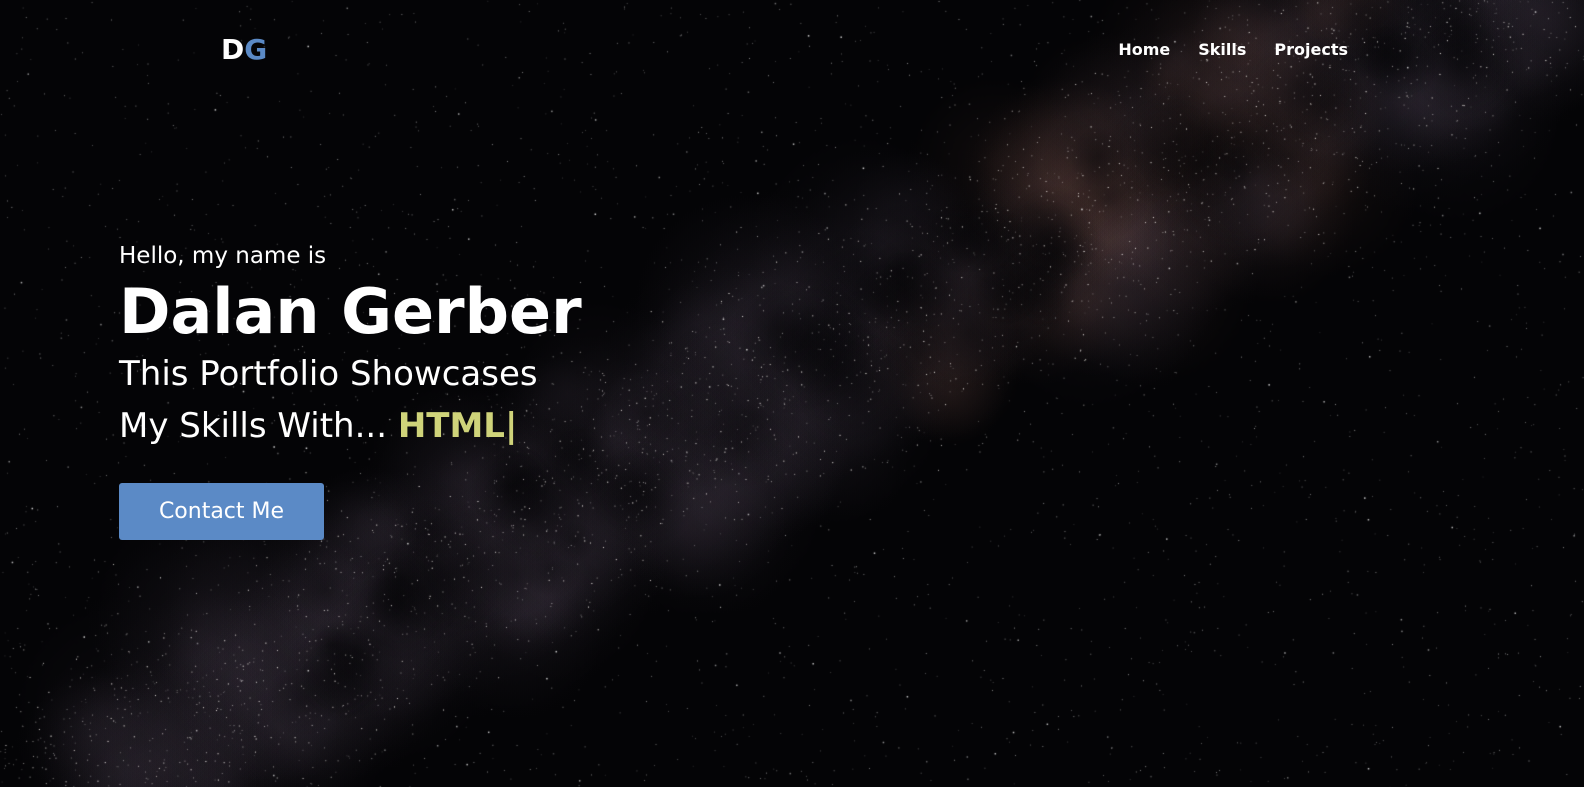  Describe the element at coordinates (350, 311) in the screenshot. I see `hero-name: Dalan Gerber` at that location.